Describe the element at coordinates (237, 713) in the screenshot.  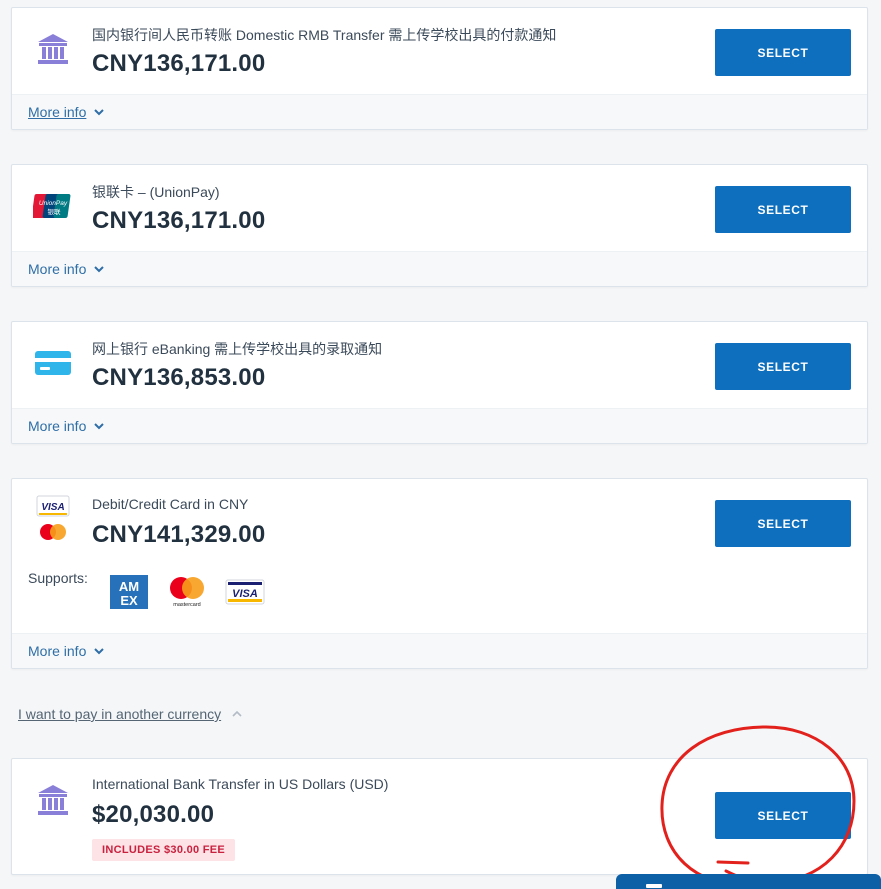
I see `chevron-up-icon` at that location.